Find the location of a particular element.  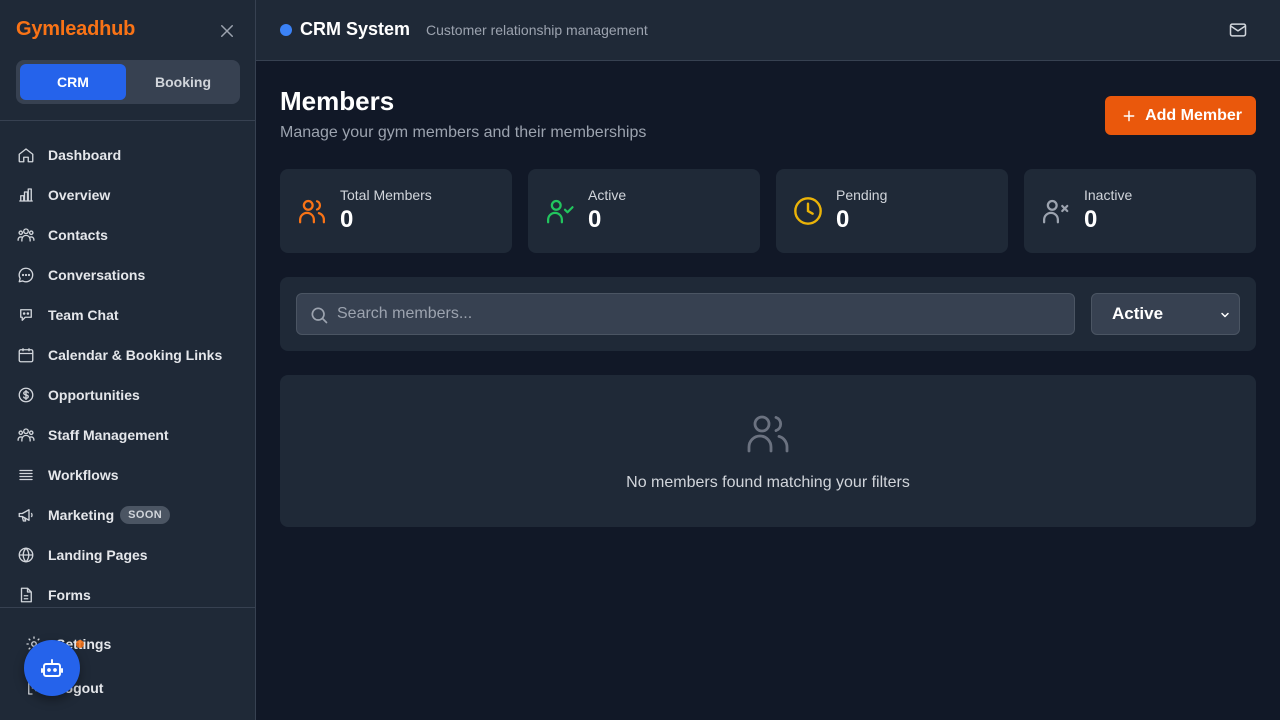

status-filter-select: Active is located at coordinates (1165, 314).